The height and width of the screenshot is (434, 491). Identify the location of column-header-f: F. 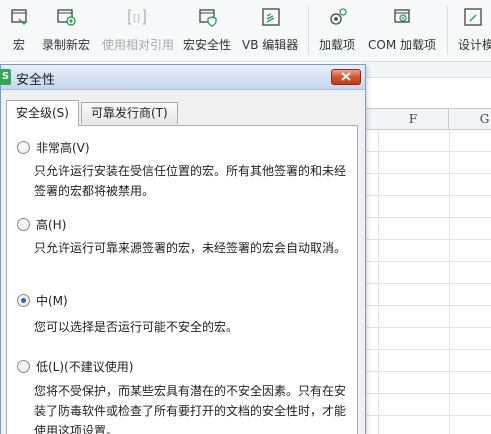
(413, 119).